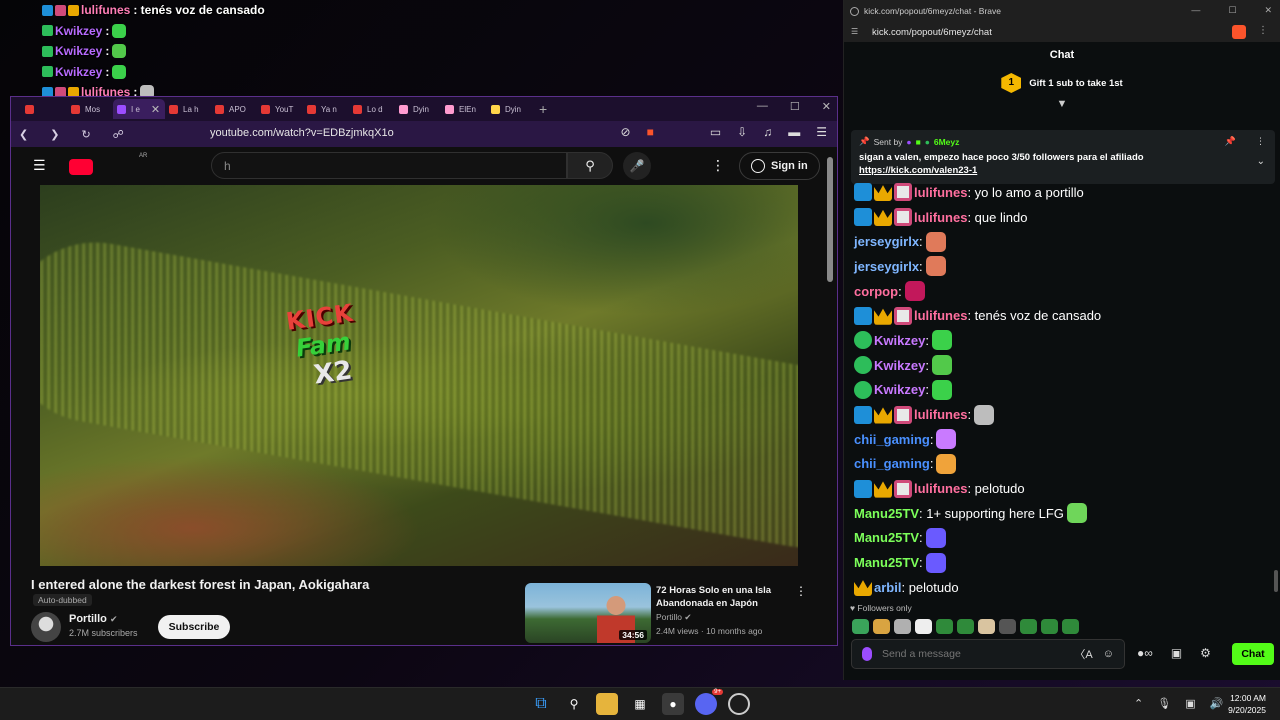  Describe the element at coordinates (23, 134) in the screenshot. I see `back-icon: ❮` at that location.